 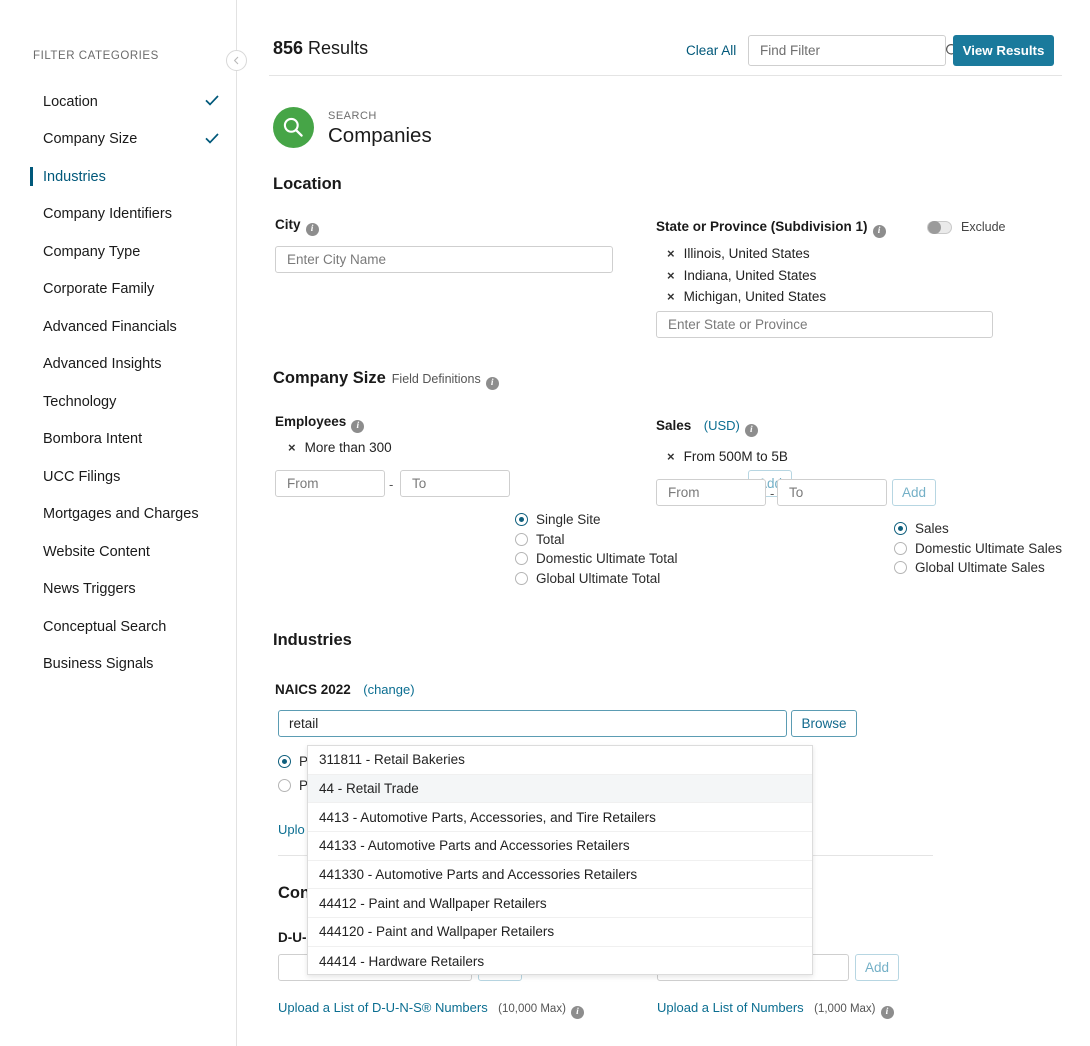 What do you see at coordinates (118, 440) in the screenshot?
I see `sidebar-item-bombora-intent: Bombora Intent` at bounding box center [118, 440].